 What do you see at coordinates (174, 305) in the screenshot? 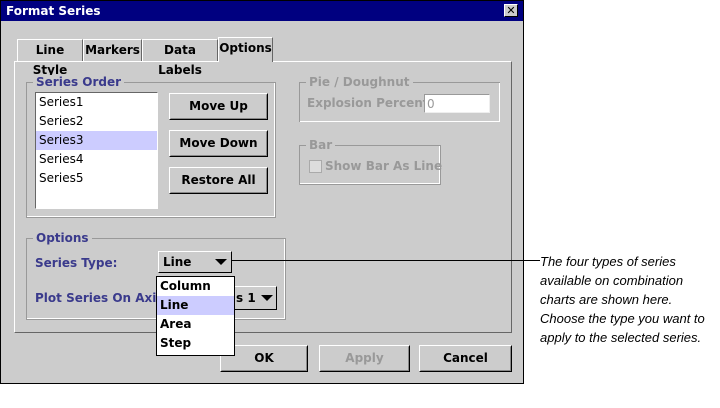
I see `option-label: Line` at bounding box center [174, 305].